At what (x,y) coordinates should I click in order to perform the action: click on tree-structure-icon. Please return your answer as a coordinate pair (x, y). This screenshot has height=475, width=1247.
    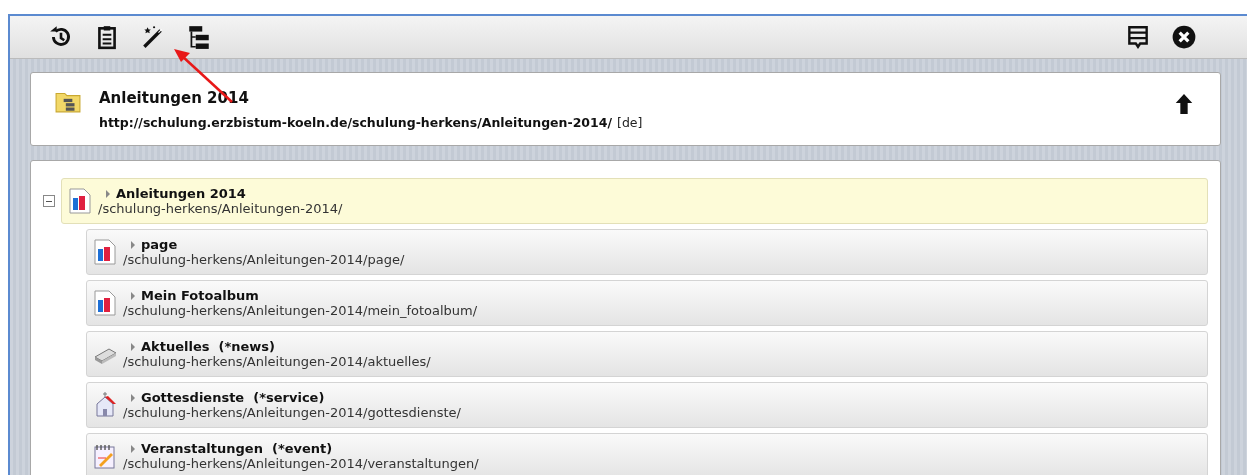
    Looking at the image, I should click on (199, 37).